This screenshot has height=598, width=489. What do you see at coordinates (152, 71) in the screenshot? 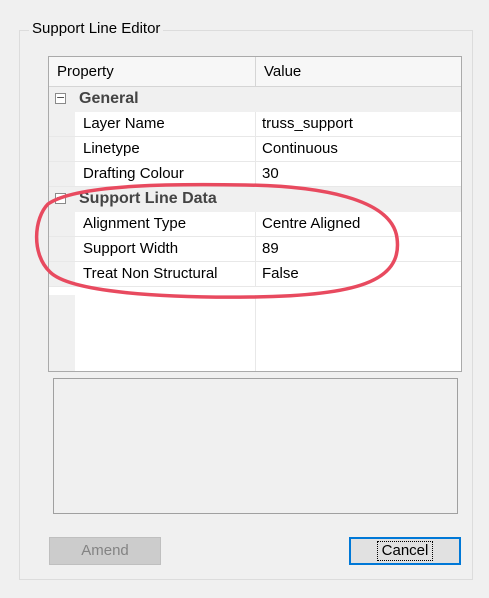
I see `property-column-header: Property` at bounding box center [152, 71].